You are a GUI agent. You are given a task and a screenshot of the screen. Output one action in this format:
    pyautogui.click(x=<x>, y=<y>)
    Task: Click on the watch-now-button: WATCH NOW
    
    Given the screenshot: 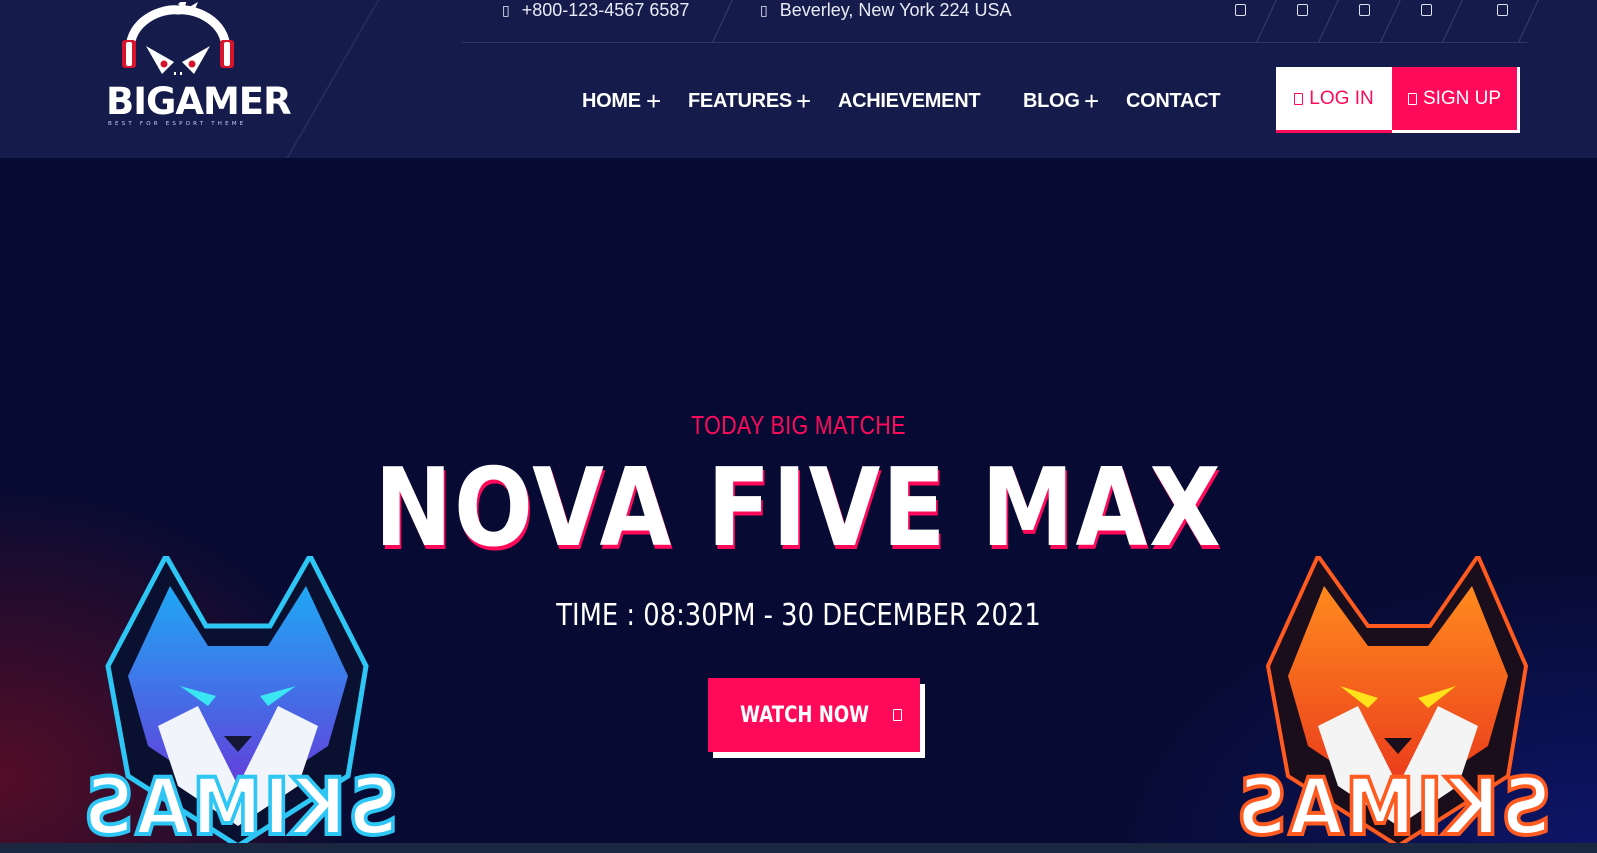 What is the action you would take?
    pyautogui.click(x=814, y=715)
    